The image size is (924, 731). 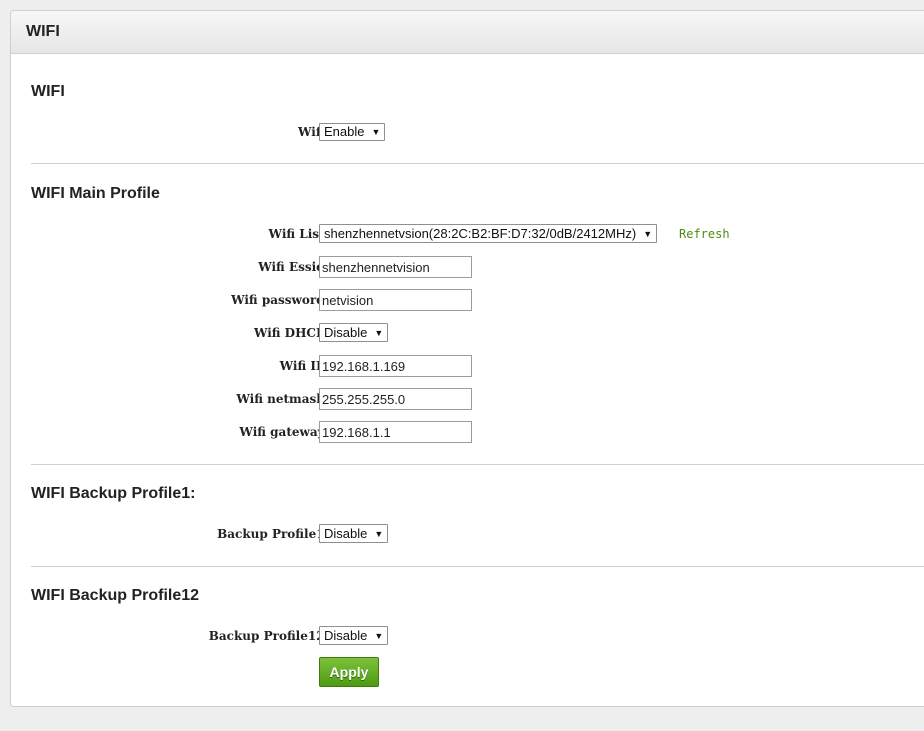 What do you see at coordinates (395, 366) in the screenshot?
I see `wifi-ip-input` at bounding box center [395, 366].